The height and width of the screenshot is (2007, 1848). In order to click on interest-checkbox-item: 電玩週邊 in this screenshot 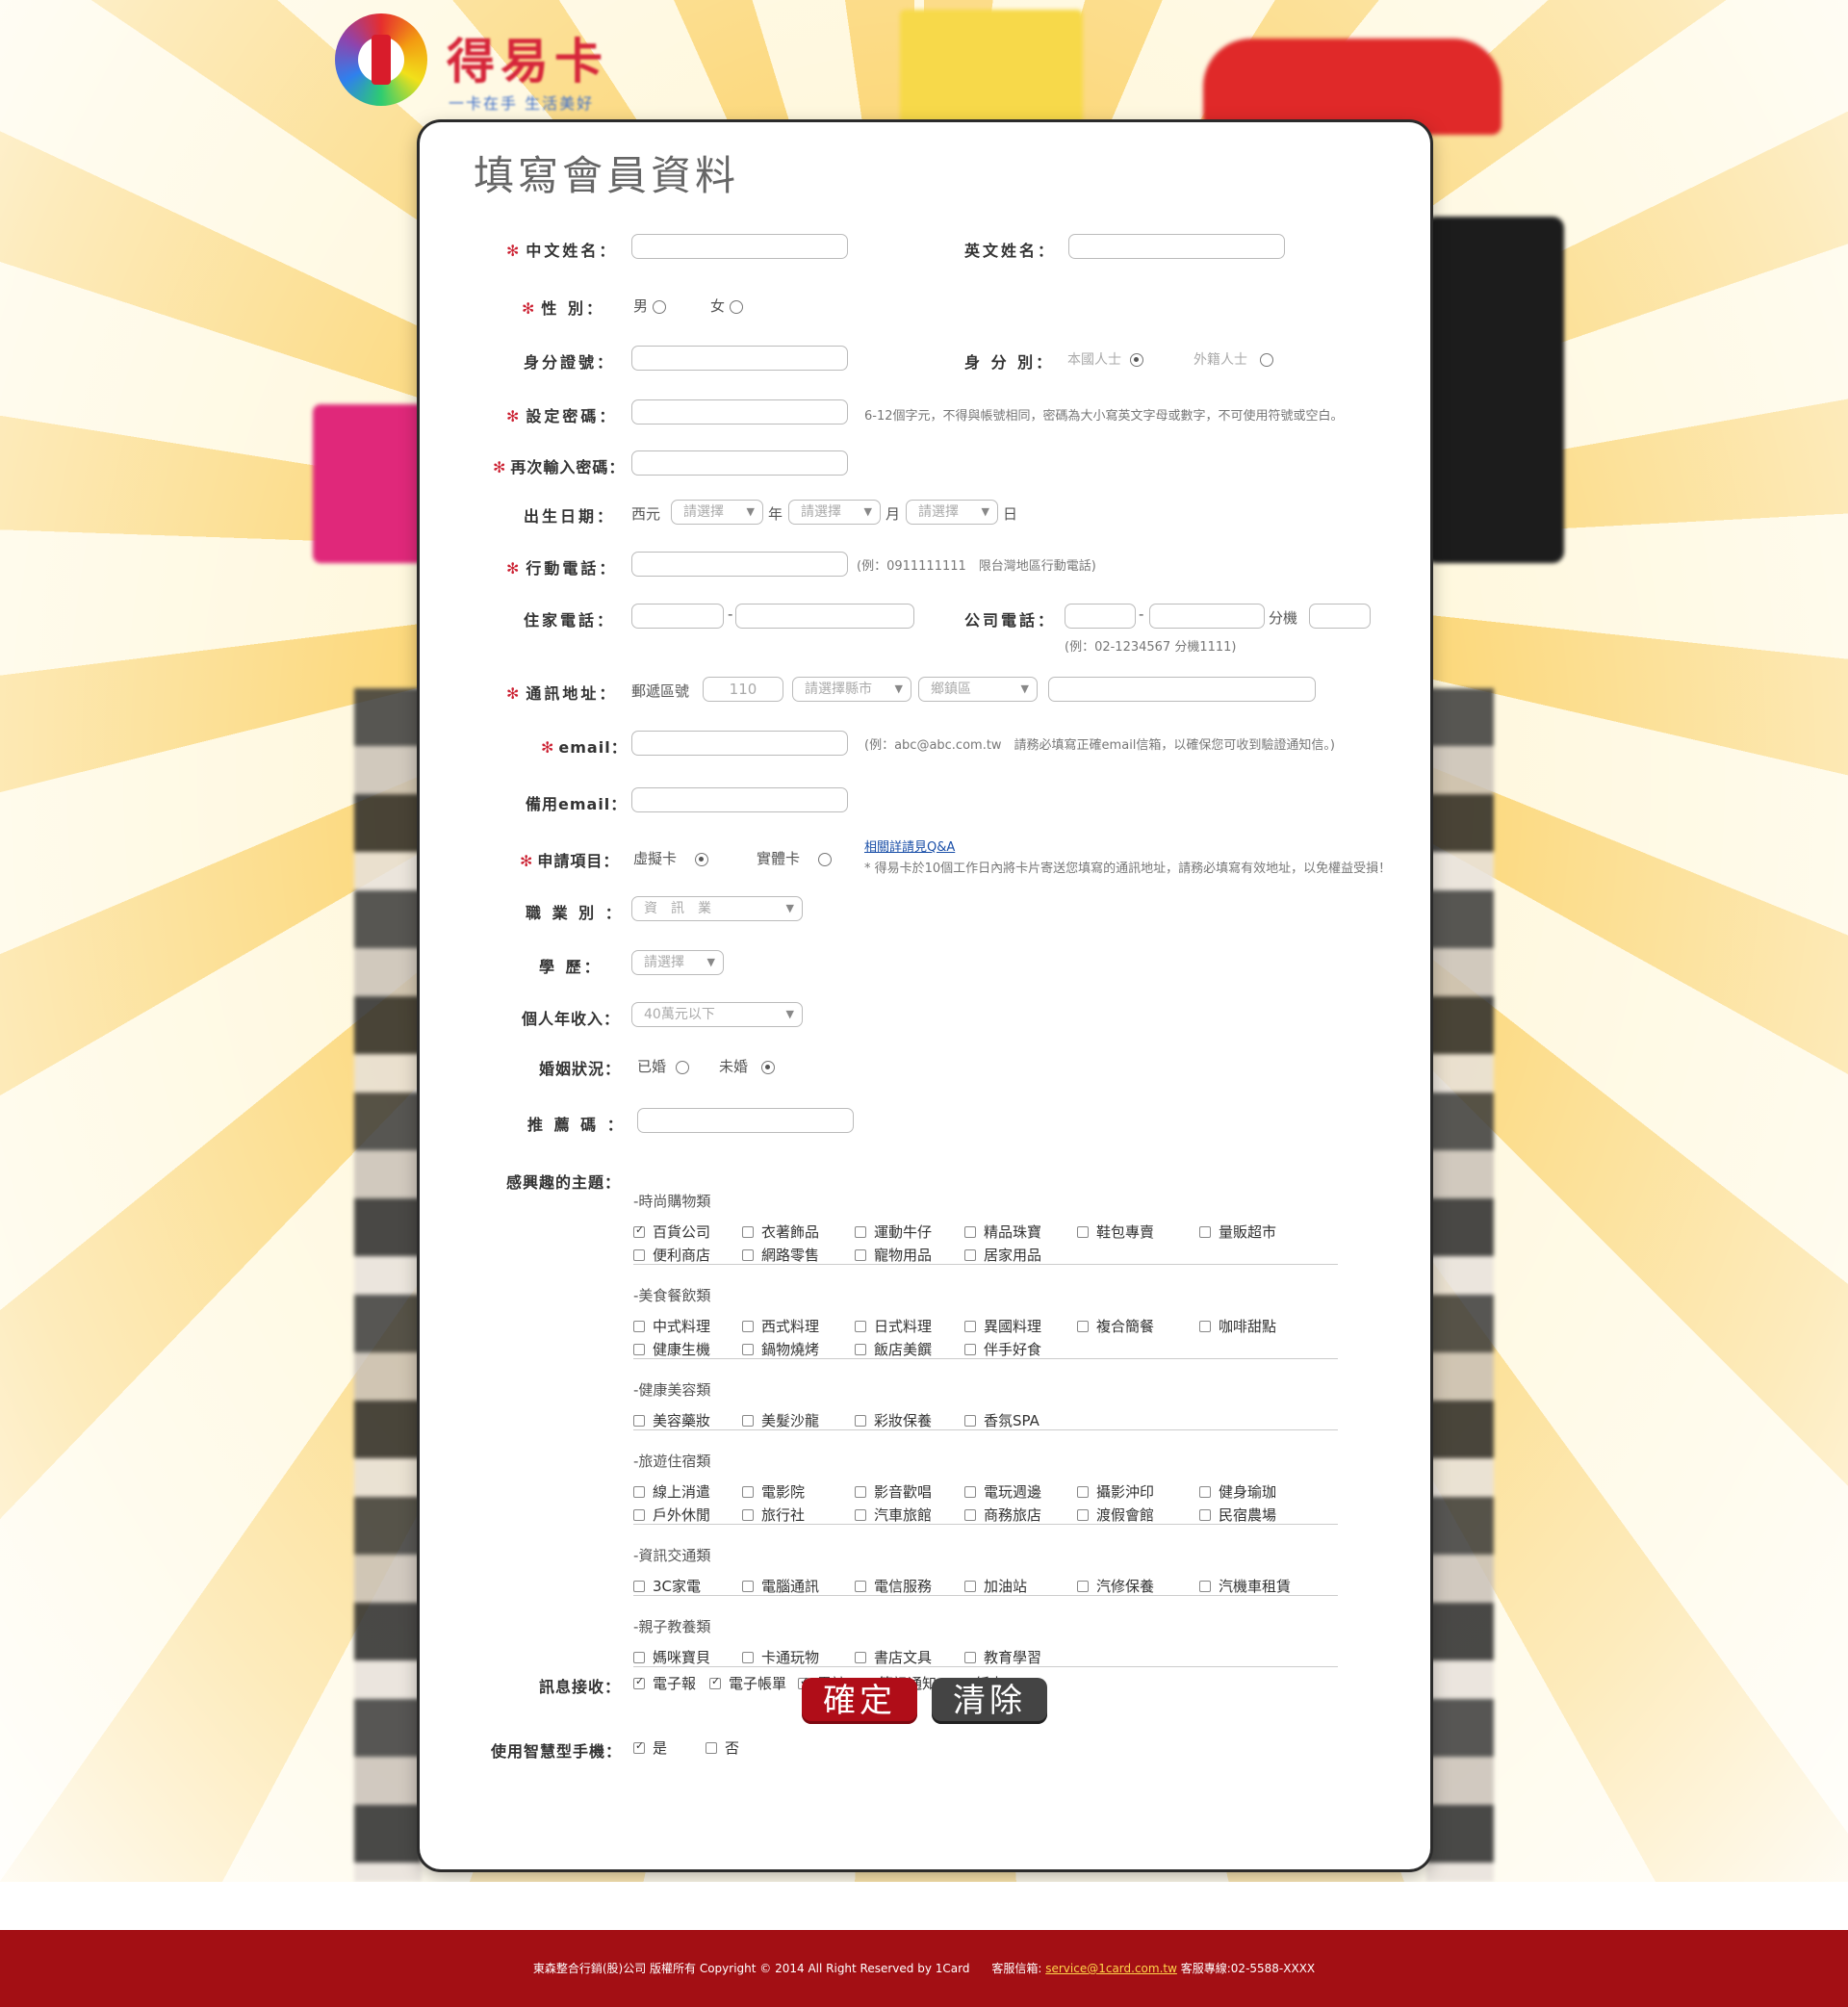, I will do `click(1002, 1491)`.